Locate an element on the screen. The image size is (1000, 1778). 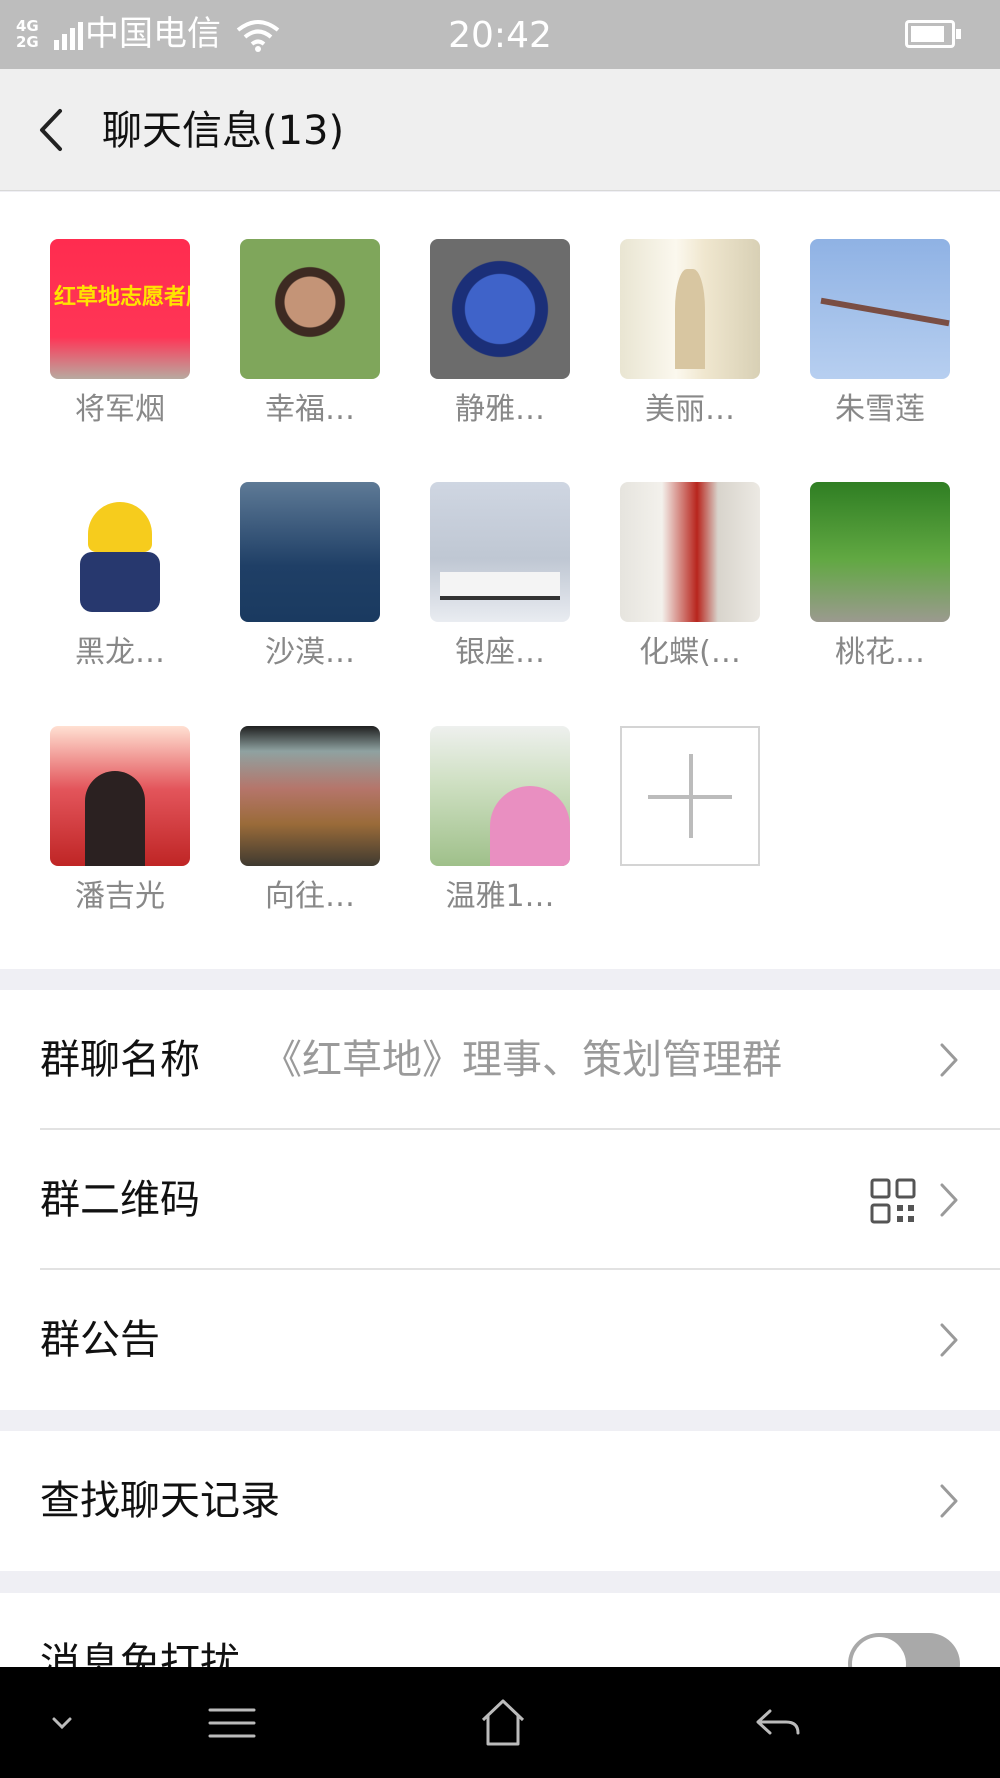
member-name: 朱雪莲 is located at coordinates (880, 409).